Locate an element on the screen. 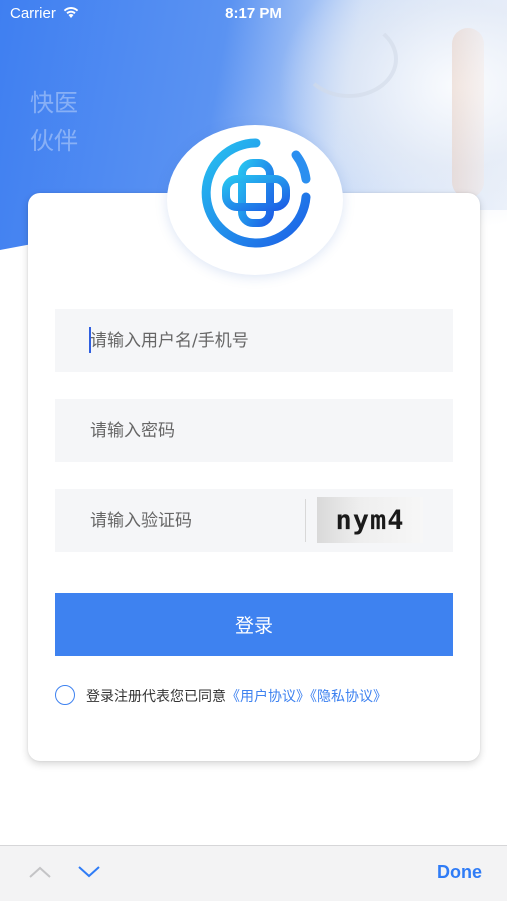 This screenshot has height=901, width=507. captcha-field: nym4 is located at coordinates (254, 520).